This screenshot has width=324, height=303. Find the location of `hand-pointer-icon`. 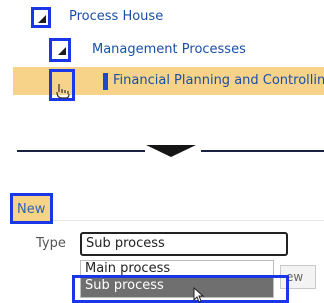

hand-pointer-icon is located at coordinates (63, 91).